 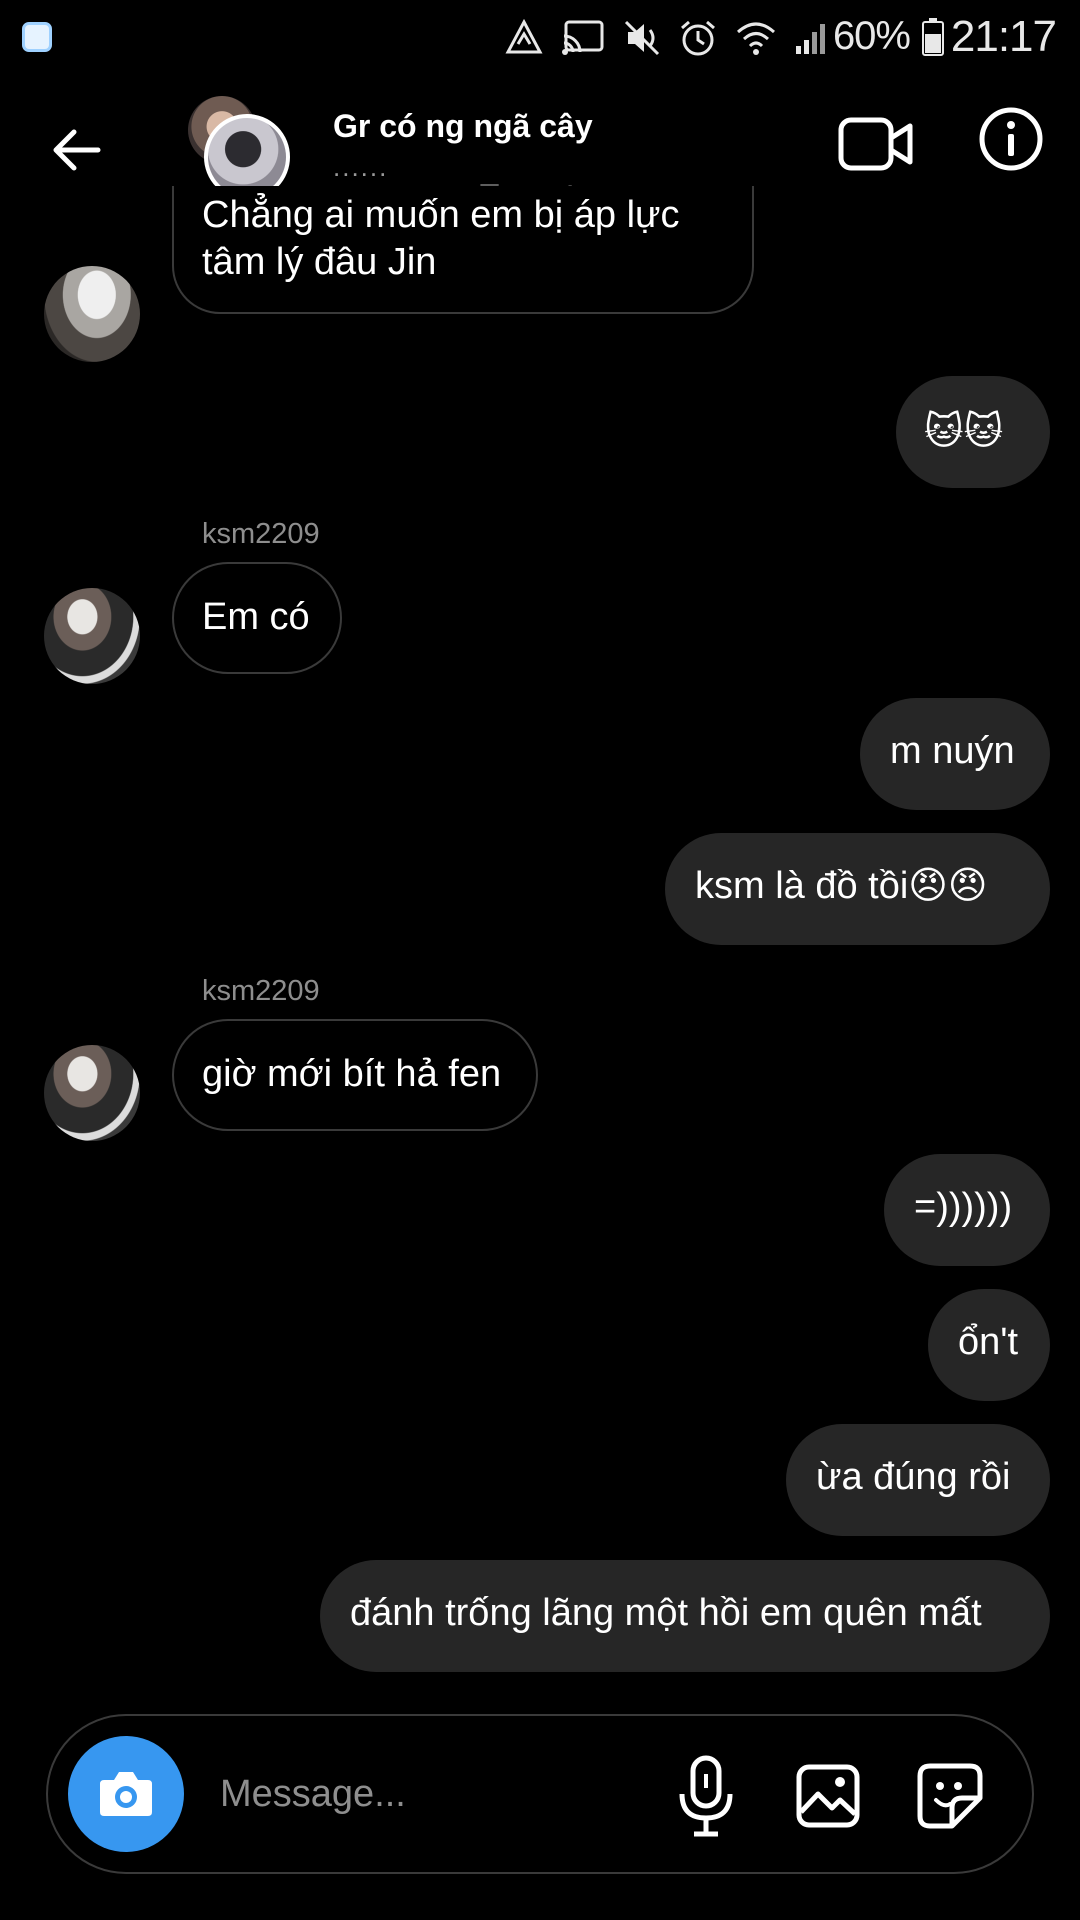 What do you see at coordinates (667, 38) in the screenshot?
I see `status-icons` at bounding box center [667, 38].